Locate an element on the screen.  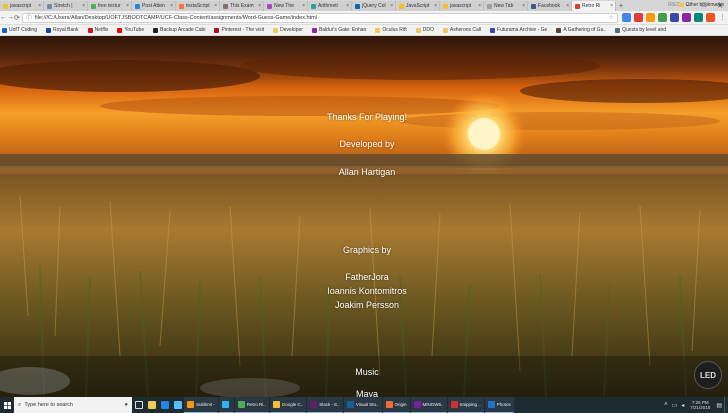
bookmark-item: Backup Arcade Cabi is located at coordinates (178, 30).